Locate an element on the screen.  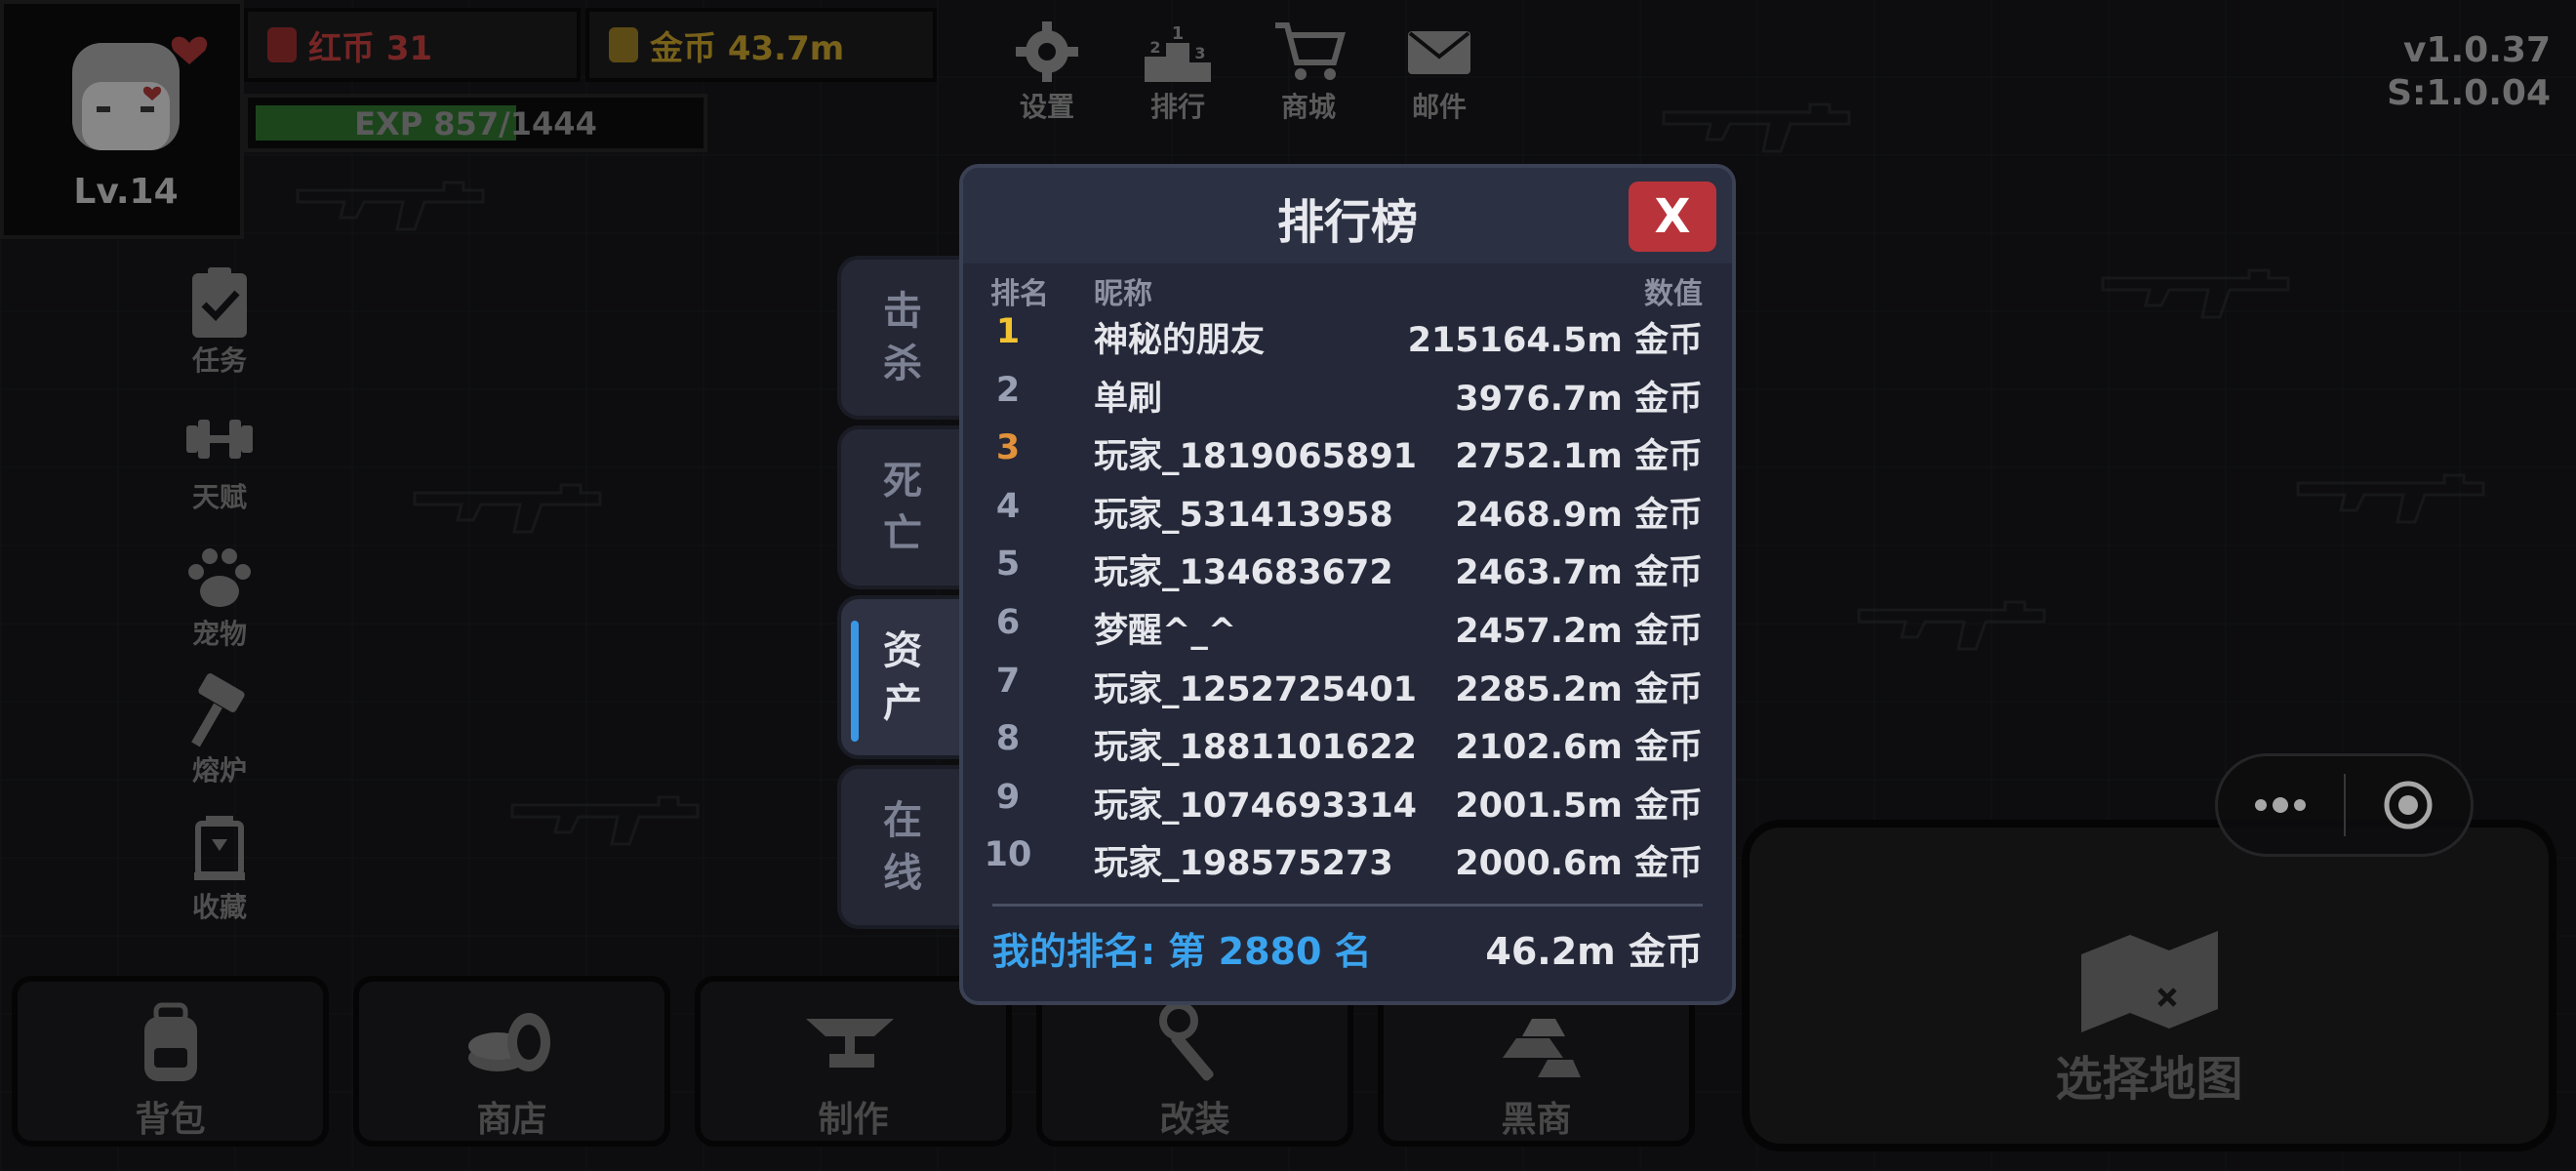
rank-number: 6 is located at coordinates (1008, 622).